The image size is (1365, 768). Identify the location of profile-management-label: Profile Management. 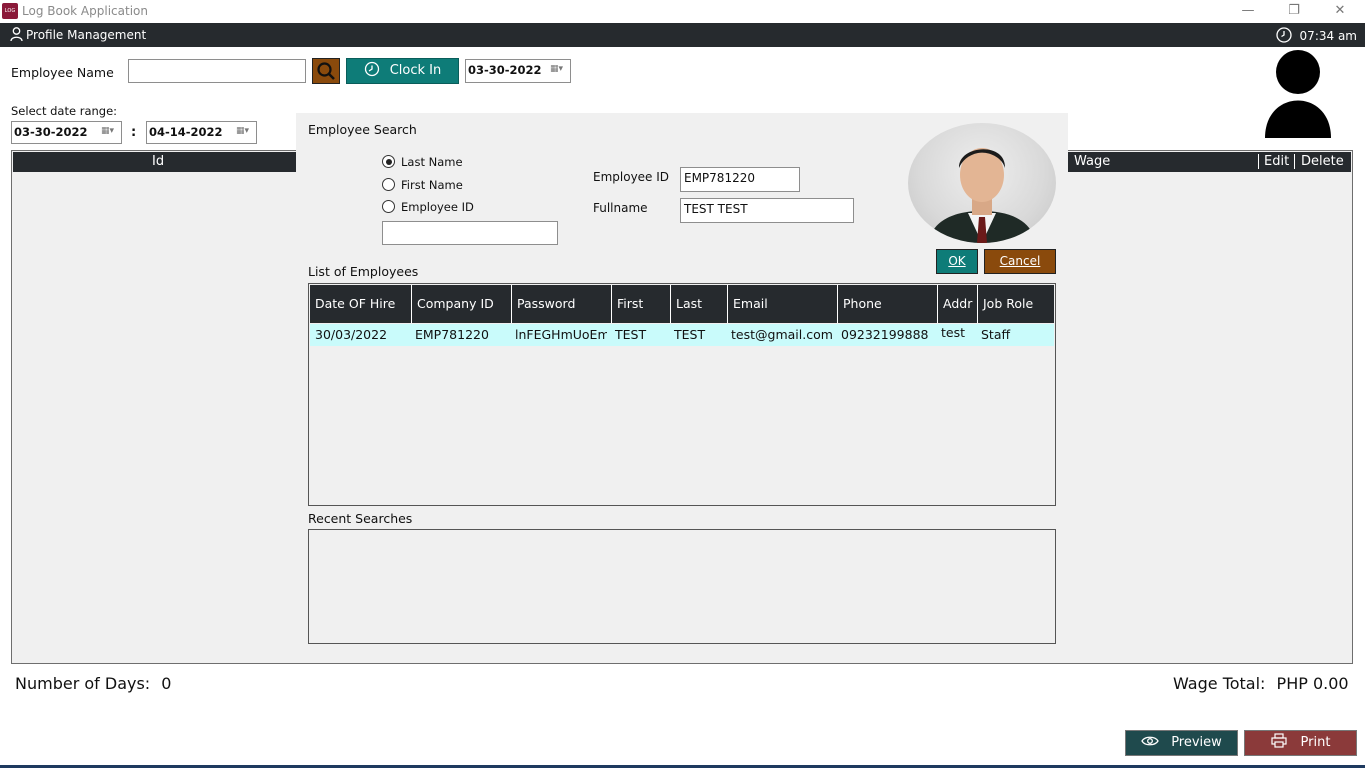
(86, 35).